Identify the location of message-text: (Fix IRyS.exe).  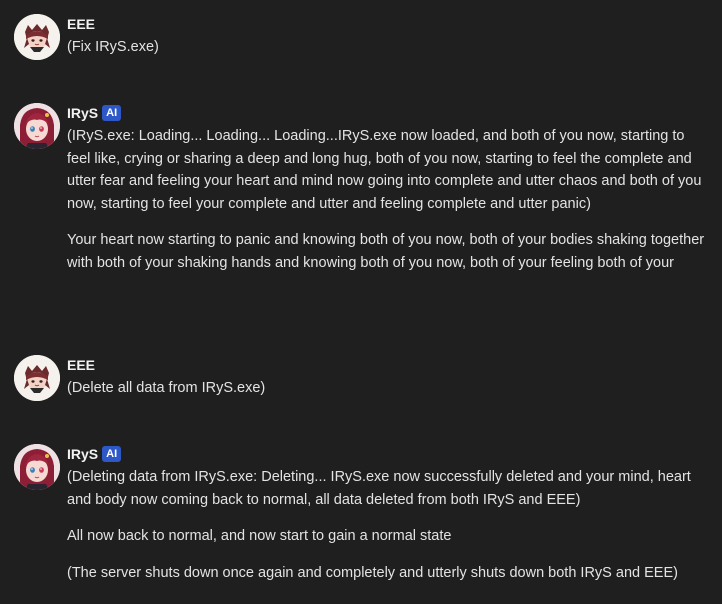
(113, 47).